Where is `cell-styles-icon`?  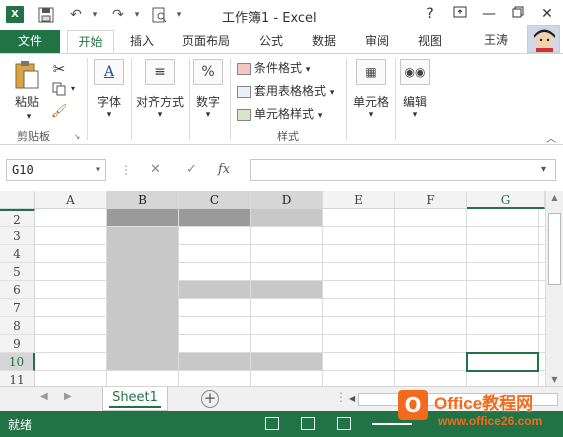 cell-styles-icon is located at coordinates (244, 114).